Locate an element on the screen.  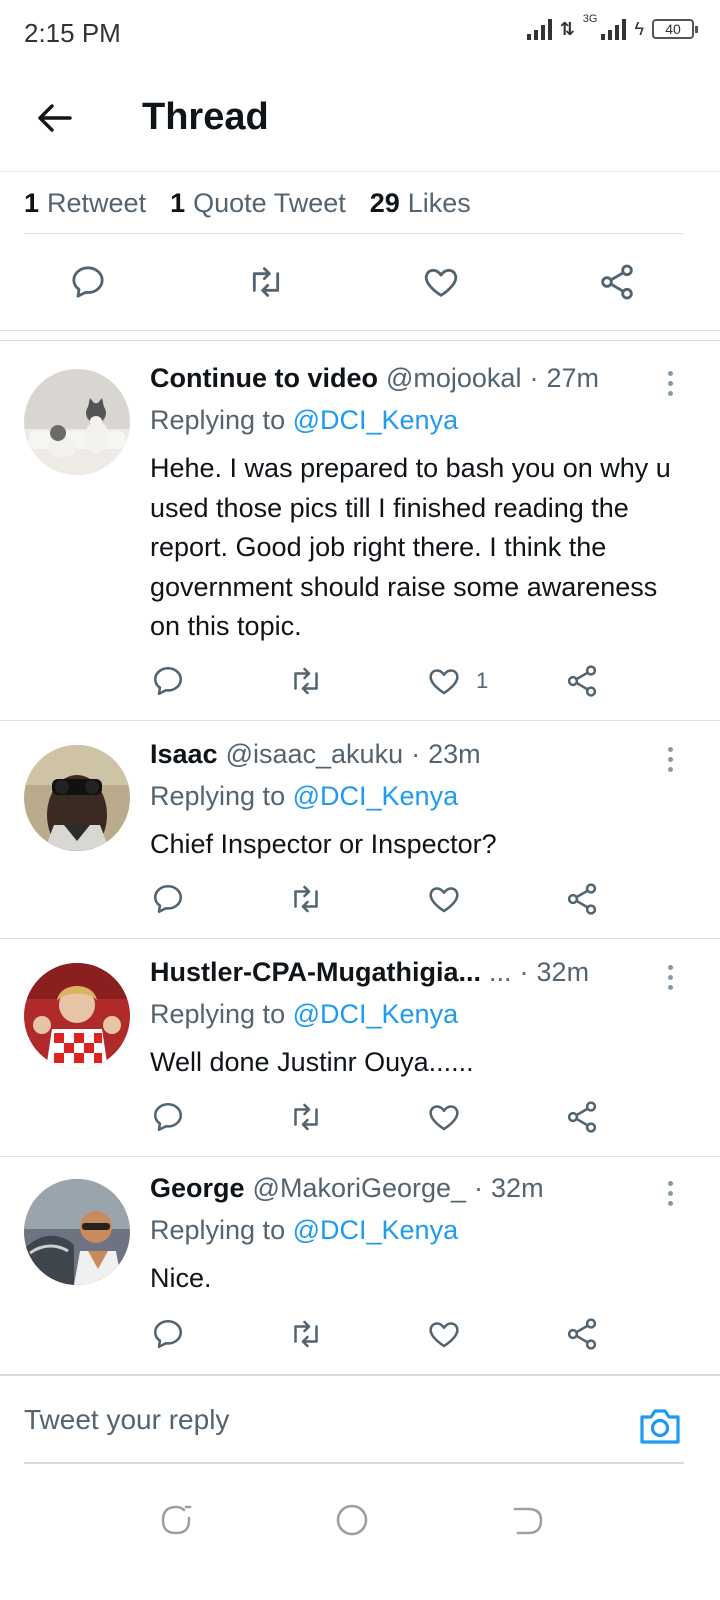
reply-header: George @MakoriGeorge_ · 32m is located at coordinates (415, 1193).